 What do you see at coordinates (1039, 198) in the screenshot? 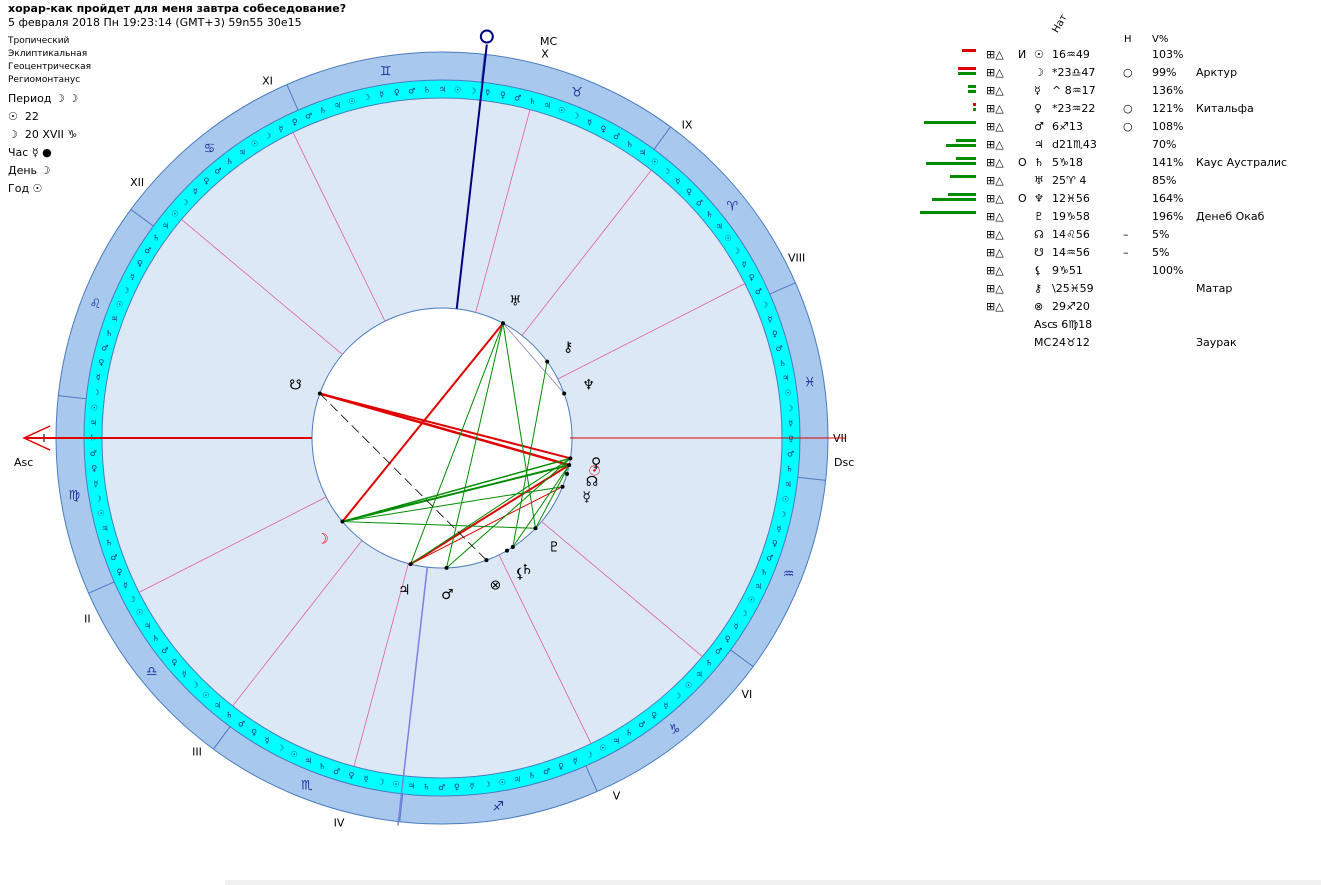
I see `planet-symbol: ♆` at bounding box center [1039, 198].